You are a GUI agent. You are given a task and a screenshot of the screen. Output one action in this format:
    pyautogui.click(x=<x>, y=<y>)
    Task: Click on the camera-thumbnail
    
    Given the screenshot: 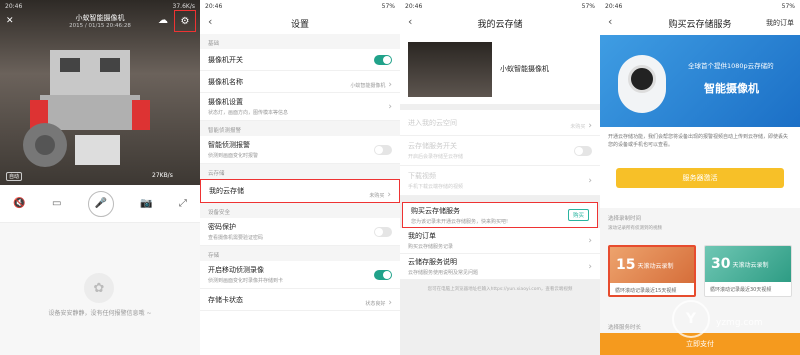 What is the action you would take?
    pyautogui.click(x=450, y=69)
    